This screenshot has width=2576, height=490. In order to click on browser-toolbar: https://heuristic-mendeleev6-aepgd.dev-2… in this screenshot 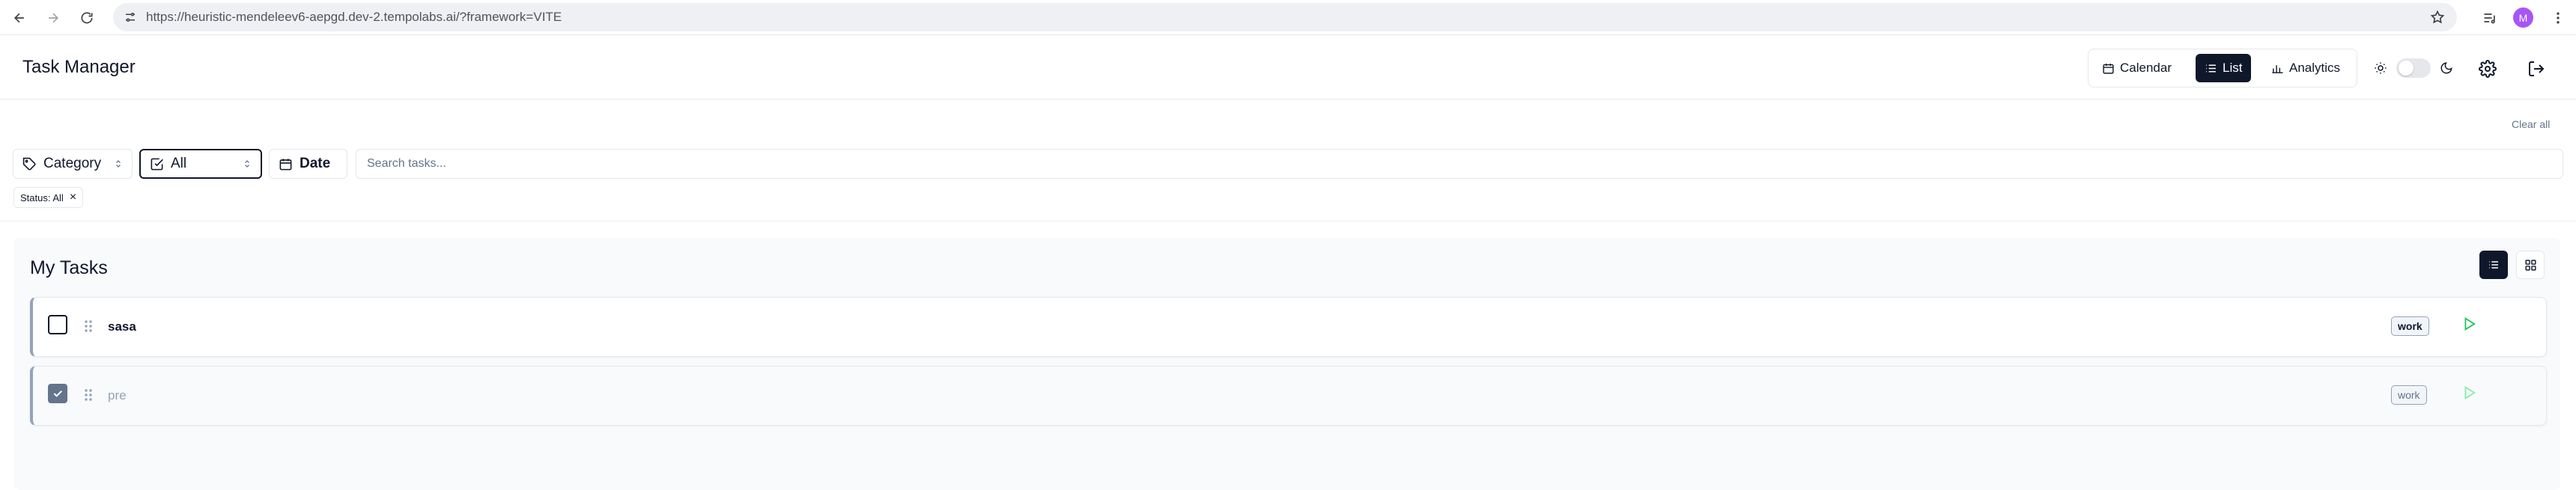, I will do `click(1288, 17)`.